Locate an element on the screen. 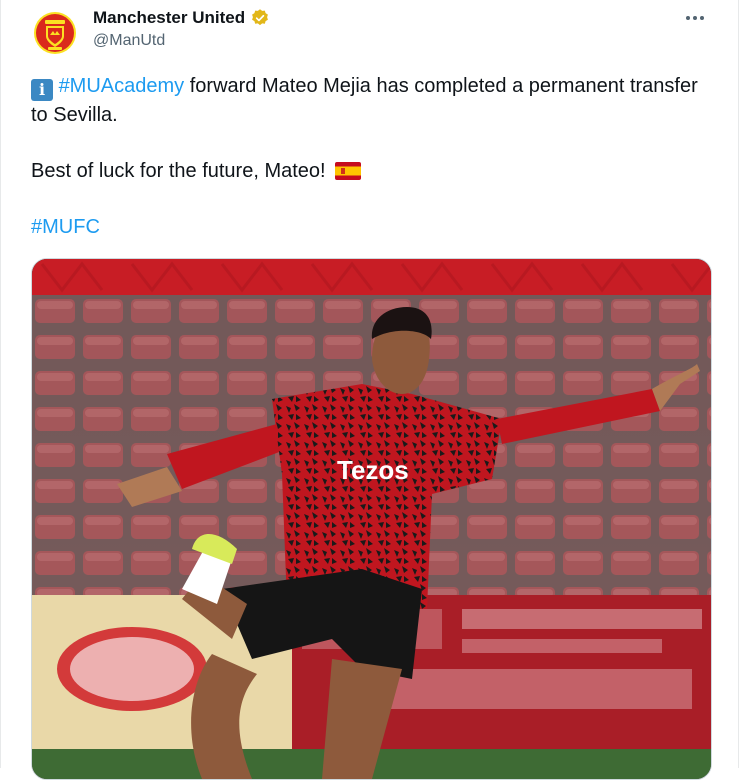 The width and height of the screenshot is (739, 780). more-options-button is located at coordinates (695, 18).